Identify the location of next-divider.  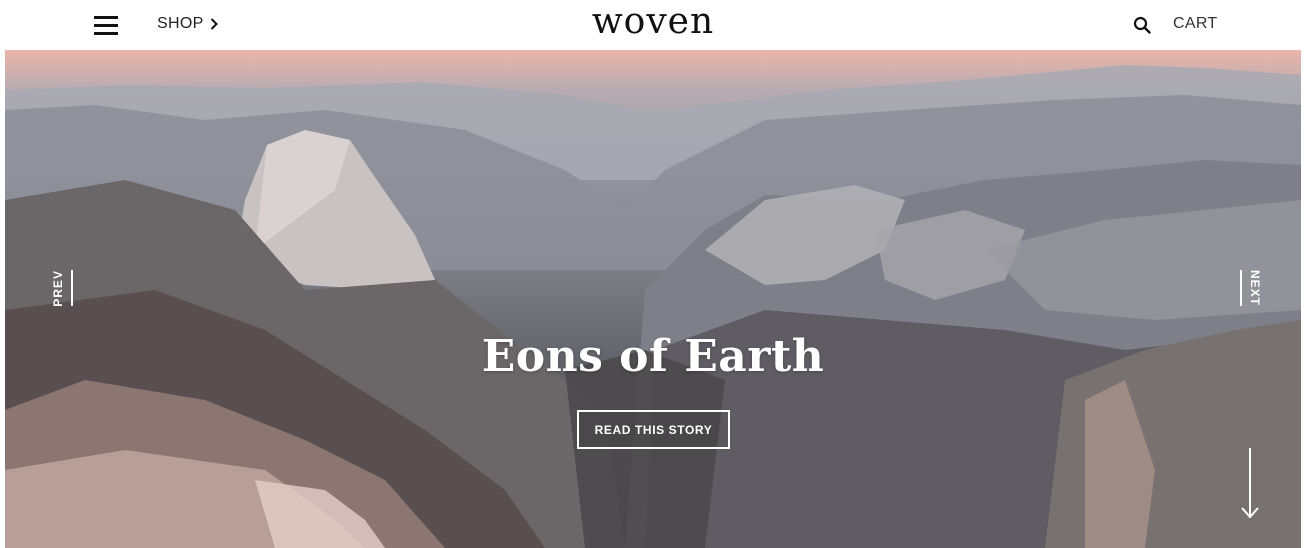
(1241, 288).